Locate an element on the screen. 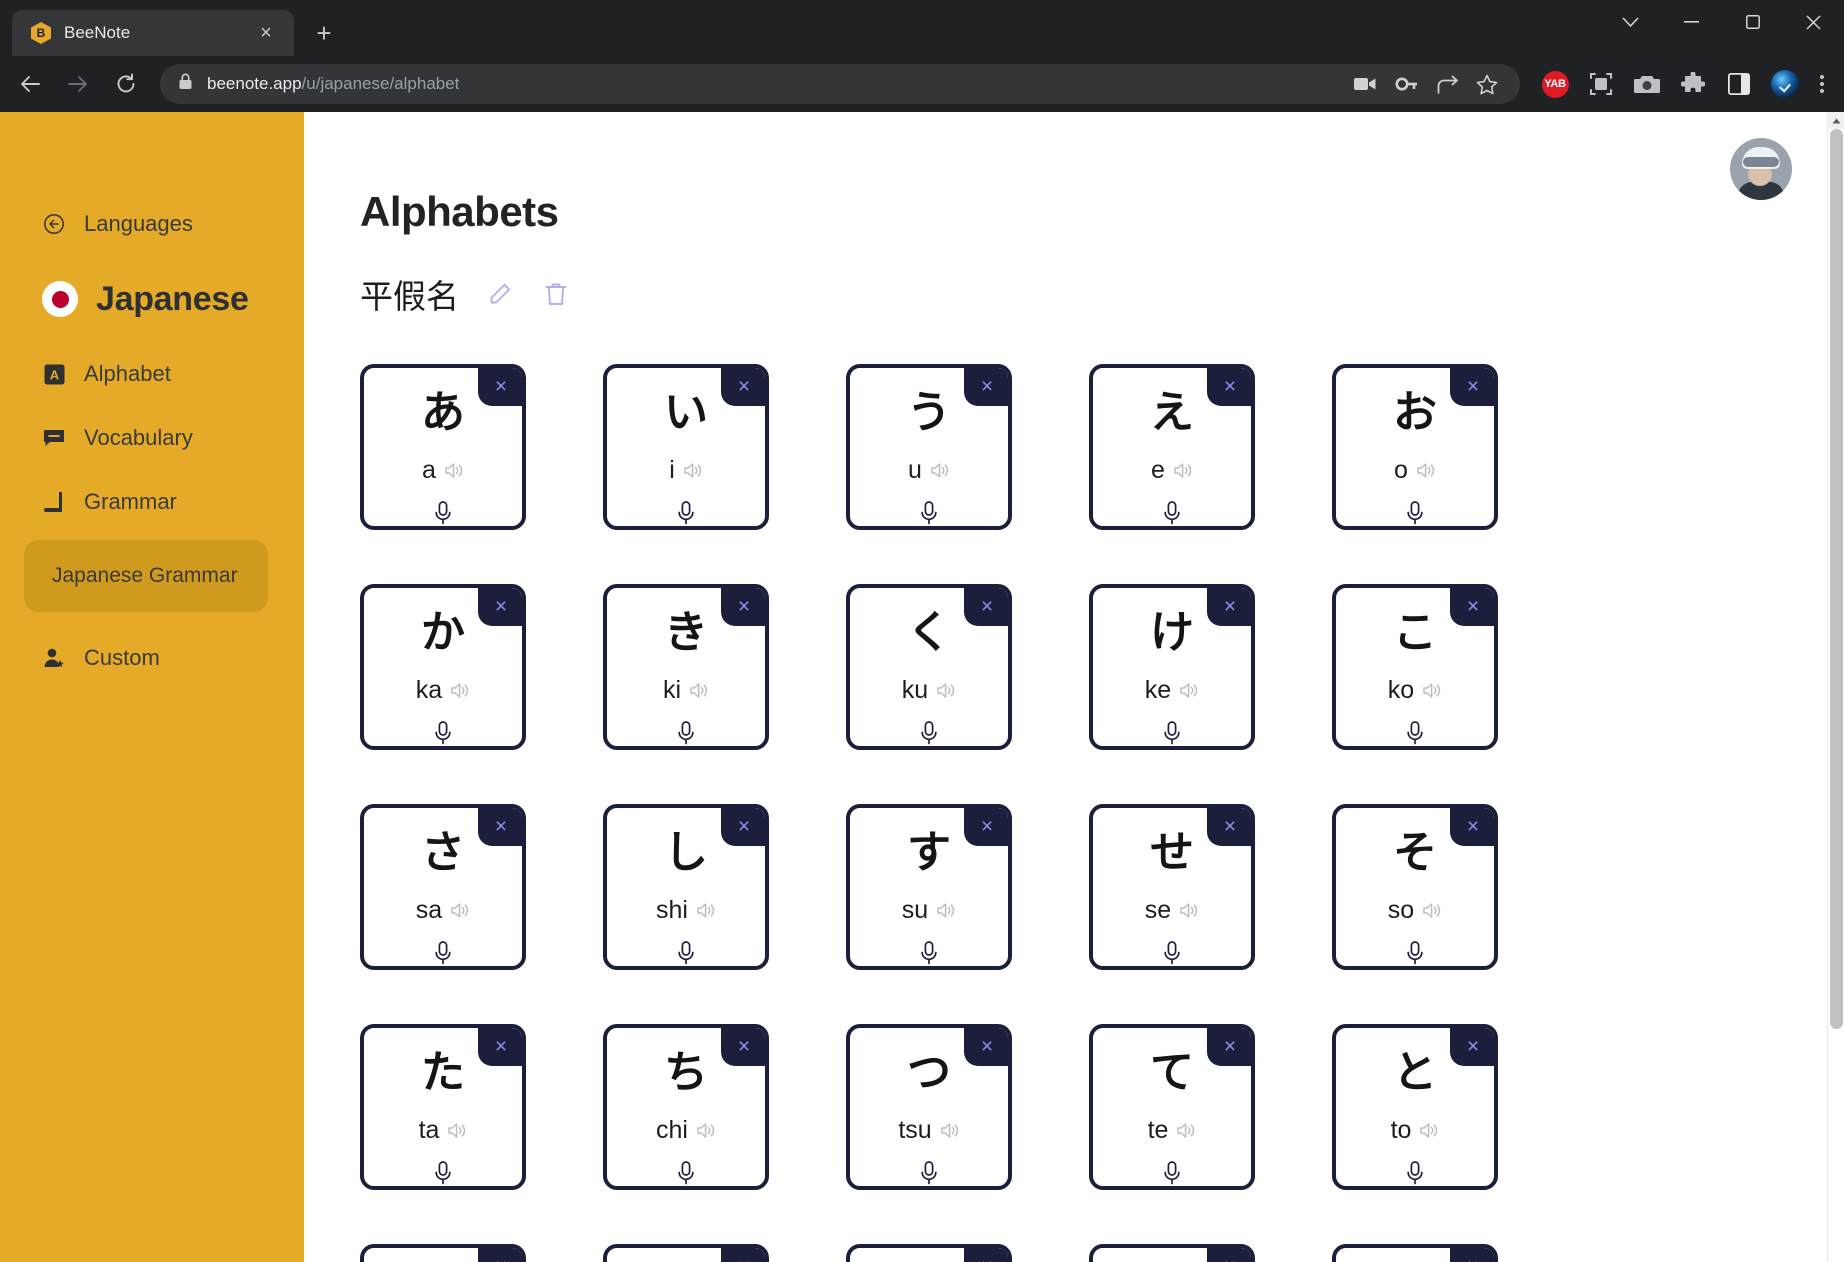 This screenshot has height=1262, width=1844. site-lock-icon is located at coordinates (185, 84).